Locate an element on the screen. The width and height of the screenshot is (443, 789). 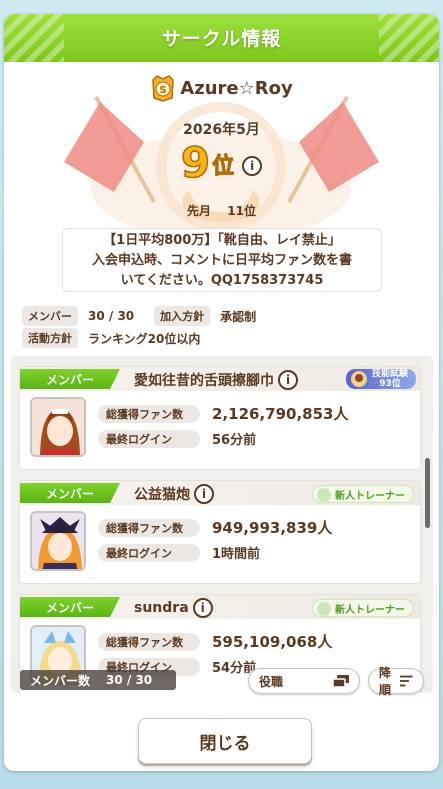
club-name: Azure☆Roy is located at coordinates (236, 88).